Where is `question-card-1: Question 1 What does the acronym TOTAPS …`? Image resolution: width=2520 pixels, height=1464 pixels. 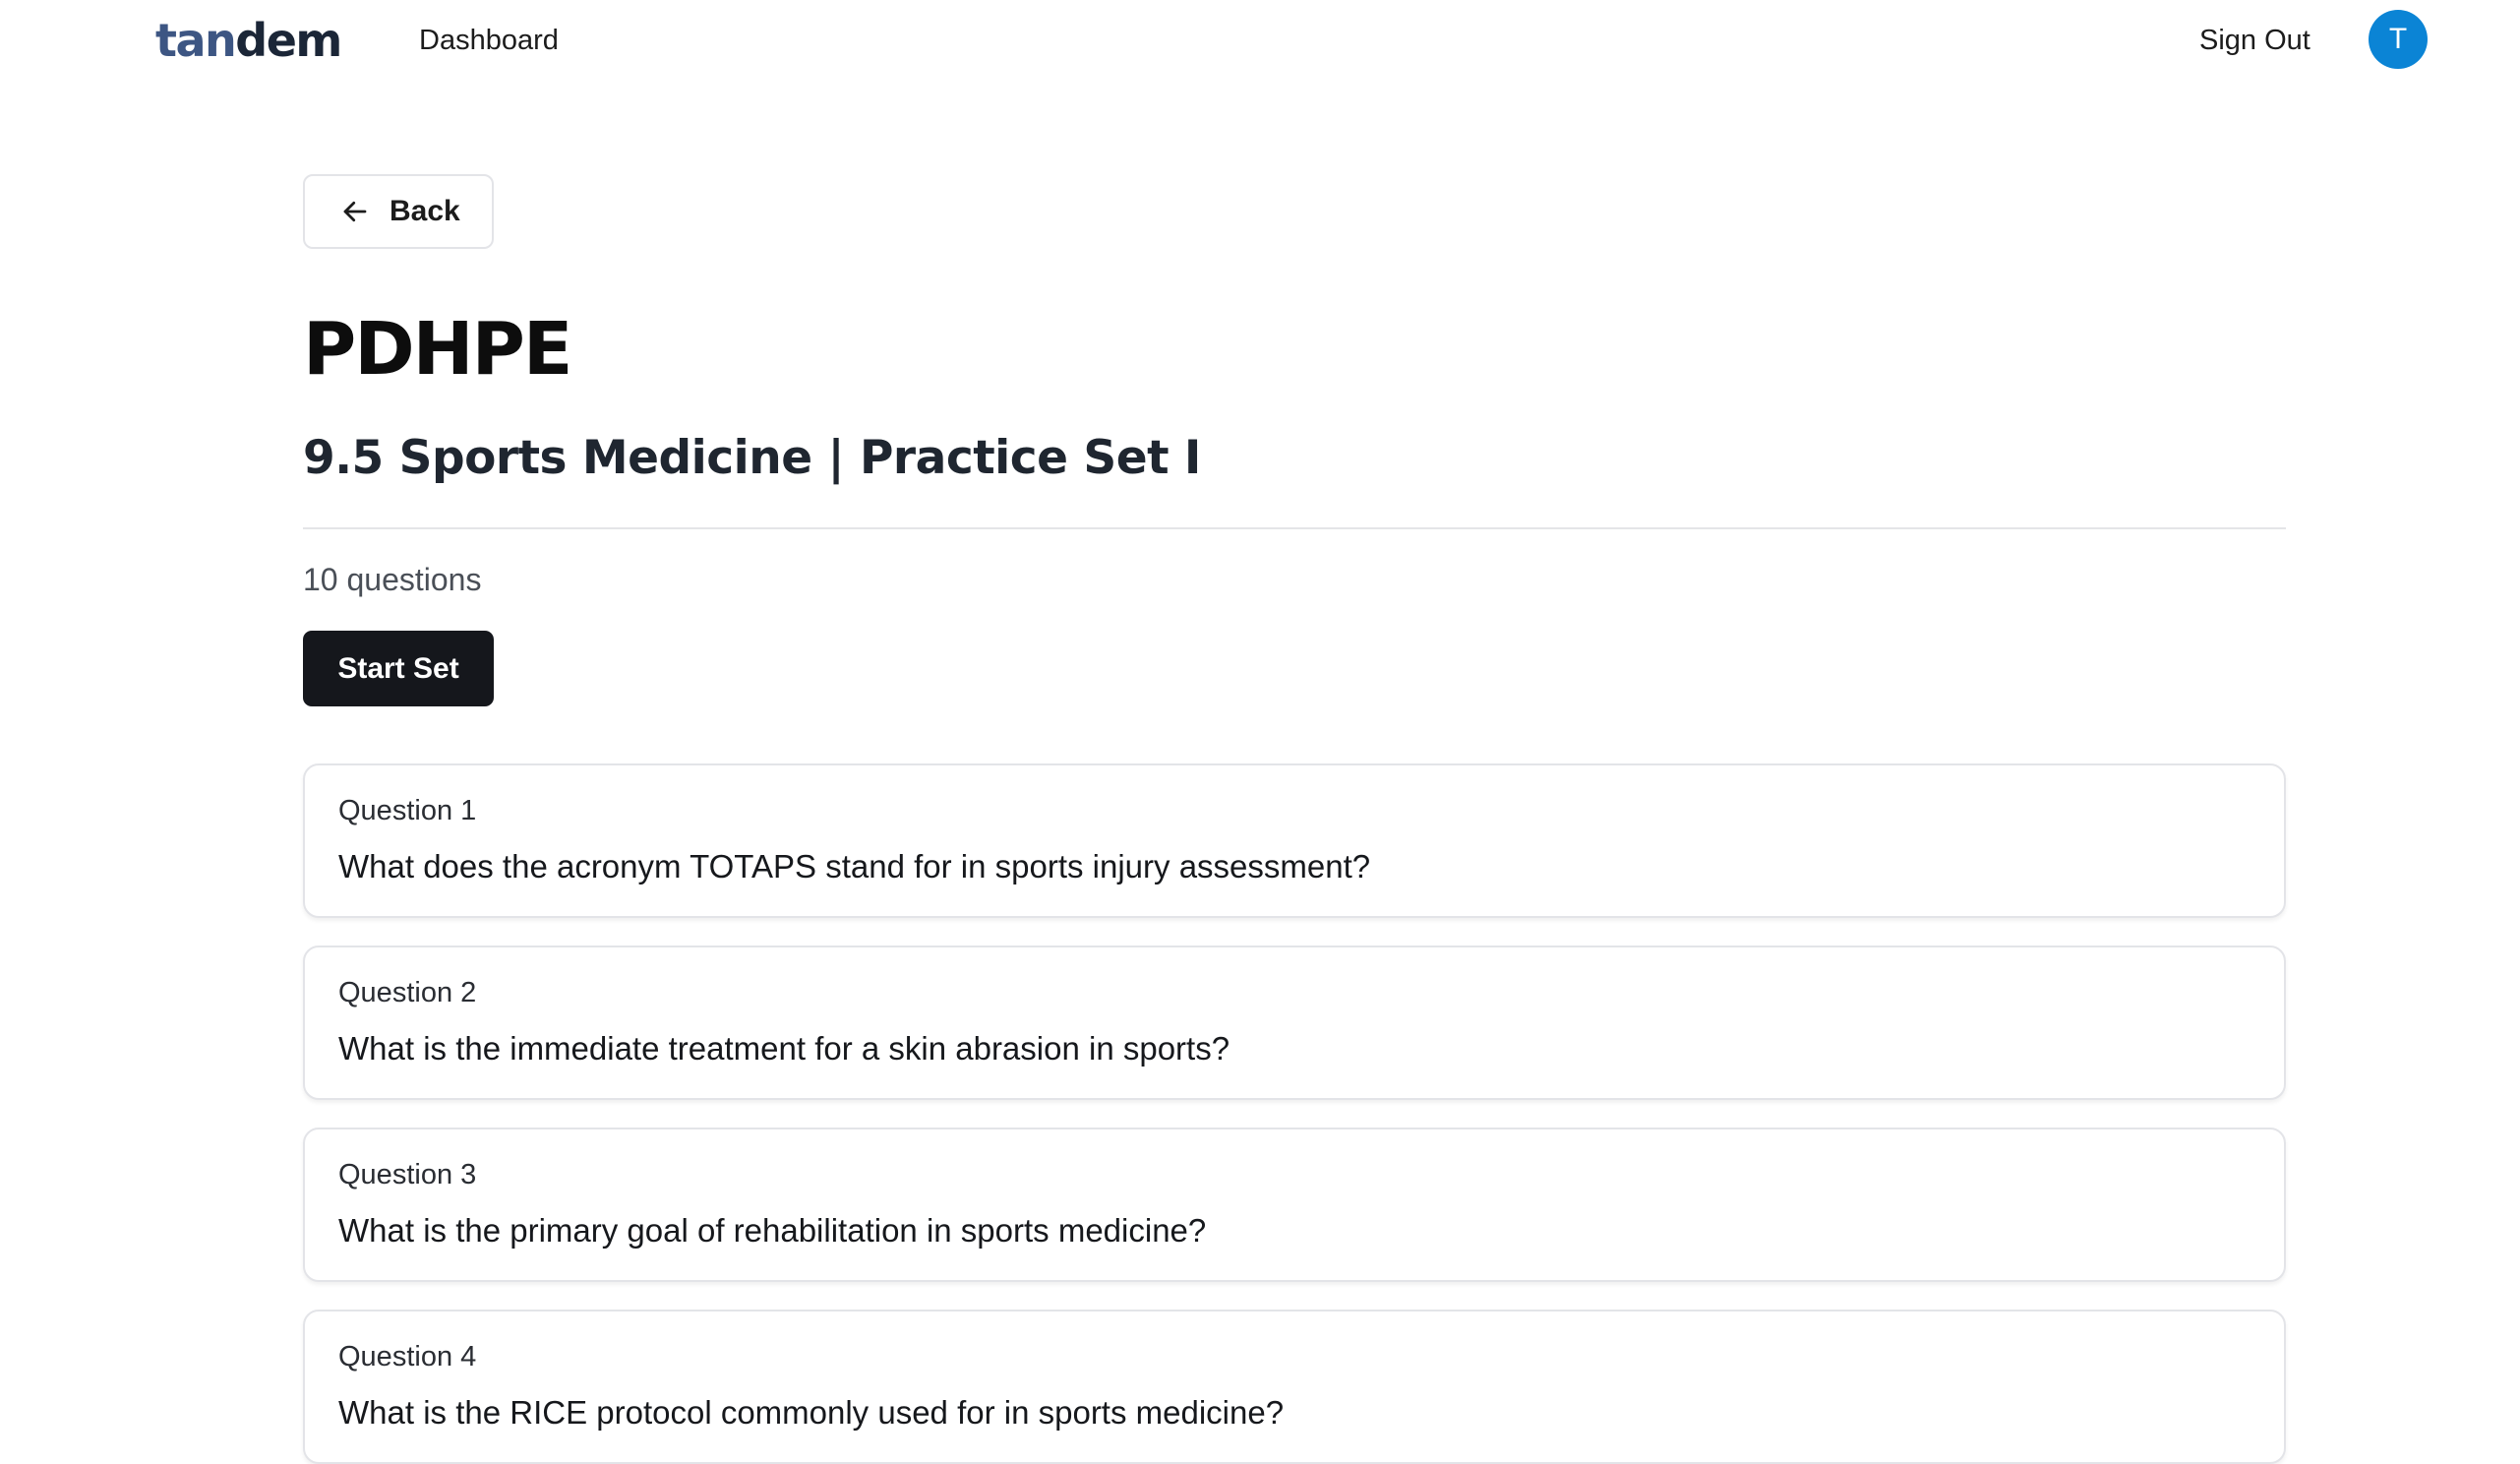 question-card-1: Question 1 What does the acronym TOTAPS … is located at coordinates (1294, 840).